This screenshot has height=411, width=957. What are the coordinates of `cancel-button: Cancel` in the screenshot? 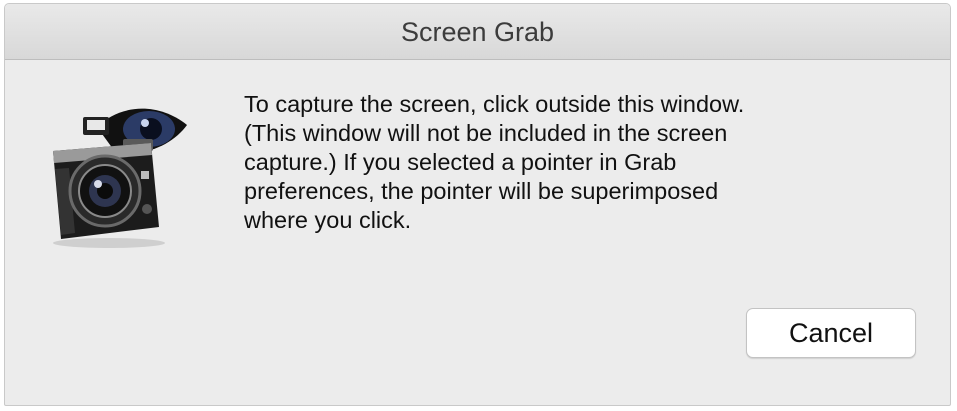 It's located at (831, 333).